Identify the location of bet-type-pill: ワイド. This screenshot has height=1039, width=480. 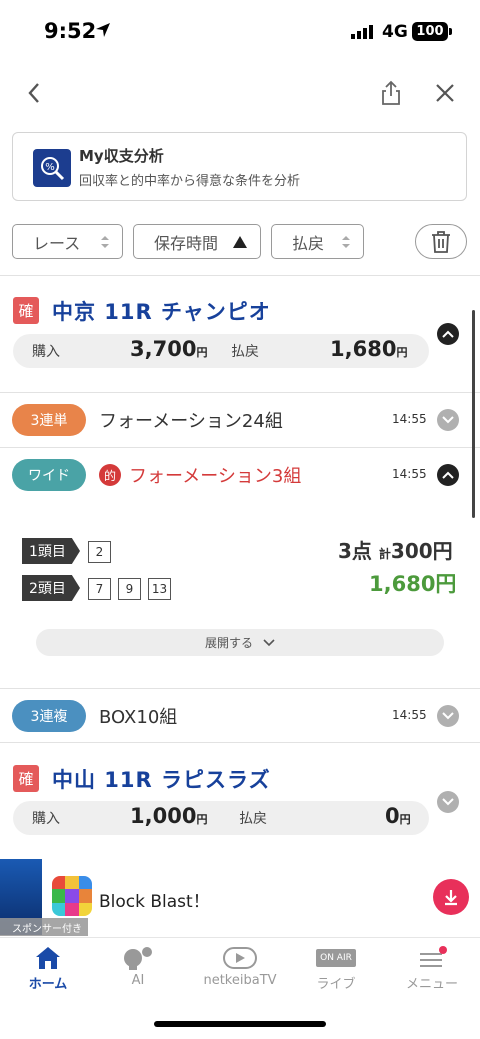
(49, 475).